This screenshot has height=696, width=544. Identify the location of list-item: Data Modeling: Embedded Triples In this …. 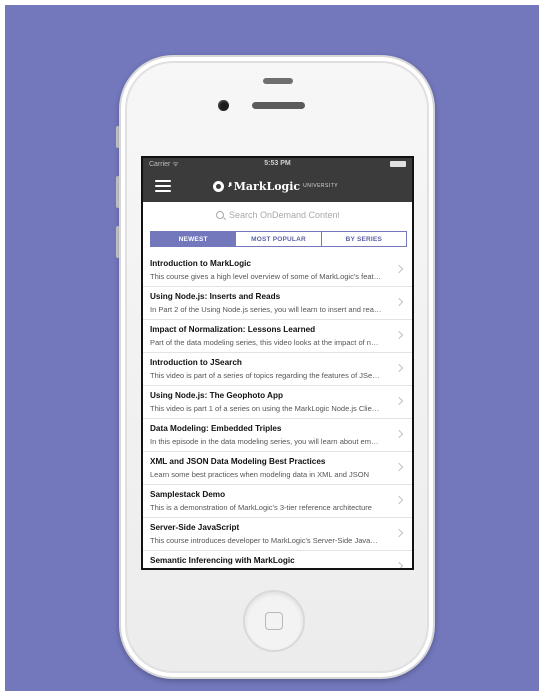
(277, 435).